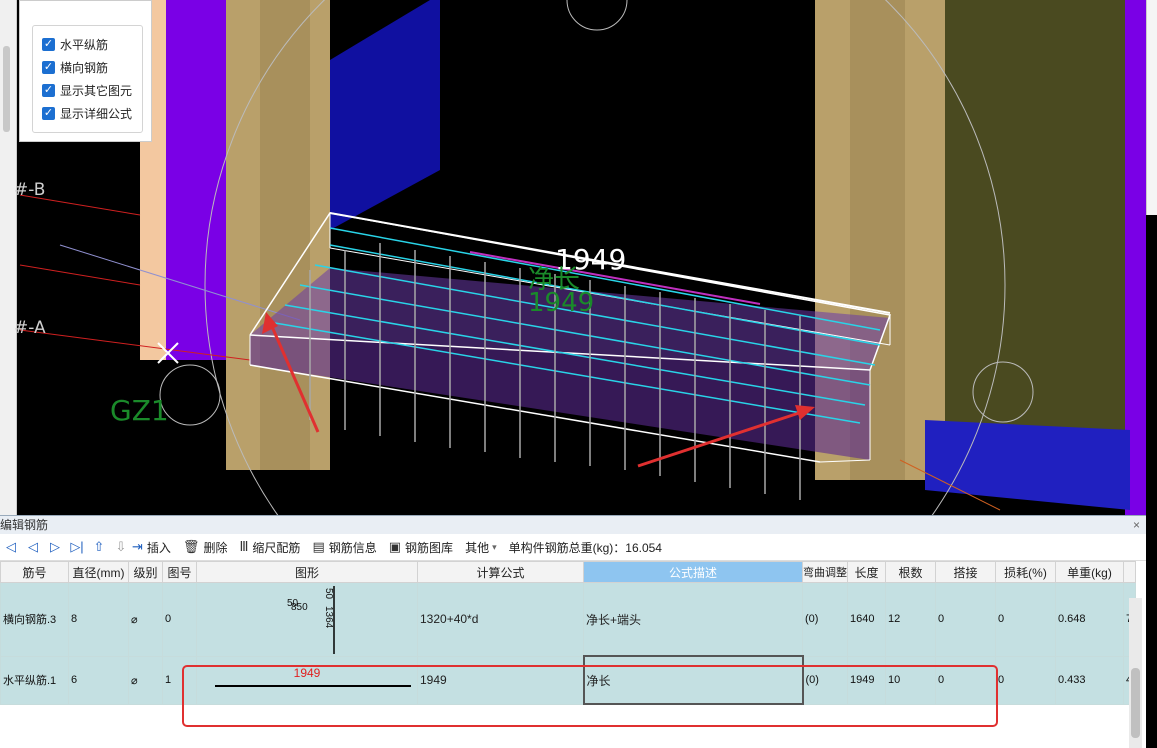 Image resolution: width=1157 pixels, height=748 pixels. What do you see at coordinates (1135, 703) in the screenshot?
I see `table-scrollbar-thumb` at bounding box center [1135, 703].